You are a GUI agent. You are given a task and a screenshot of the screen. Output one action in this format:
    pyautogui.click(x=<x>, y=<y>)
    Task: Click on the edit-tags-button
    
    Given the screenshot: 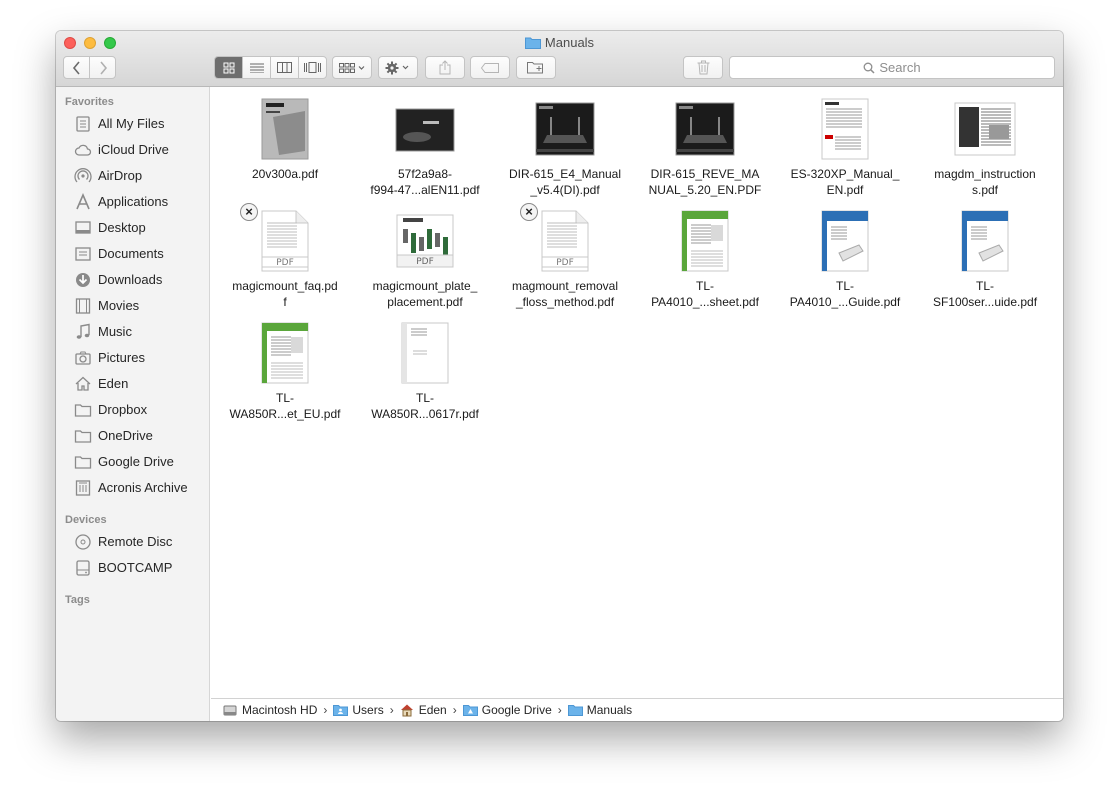 What is the action you would take?
    pyautogui.click(x=490, y=67)
    